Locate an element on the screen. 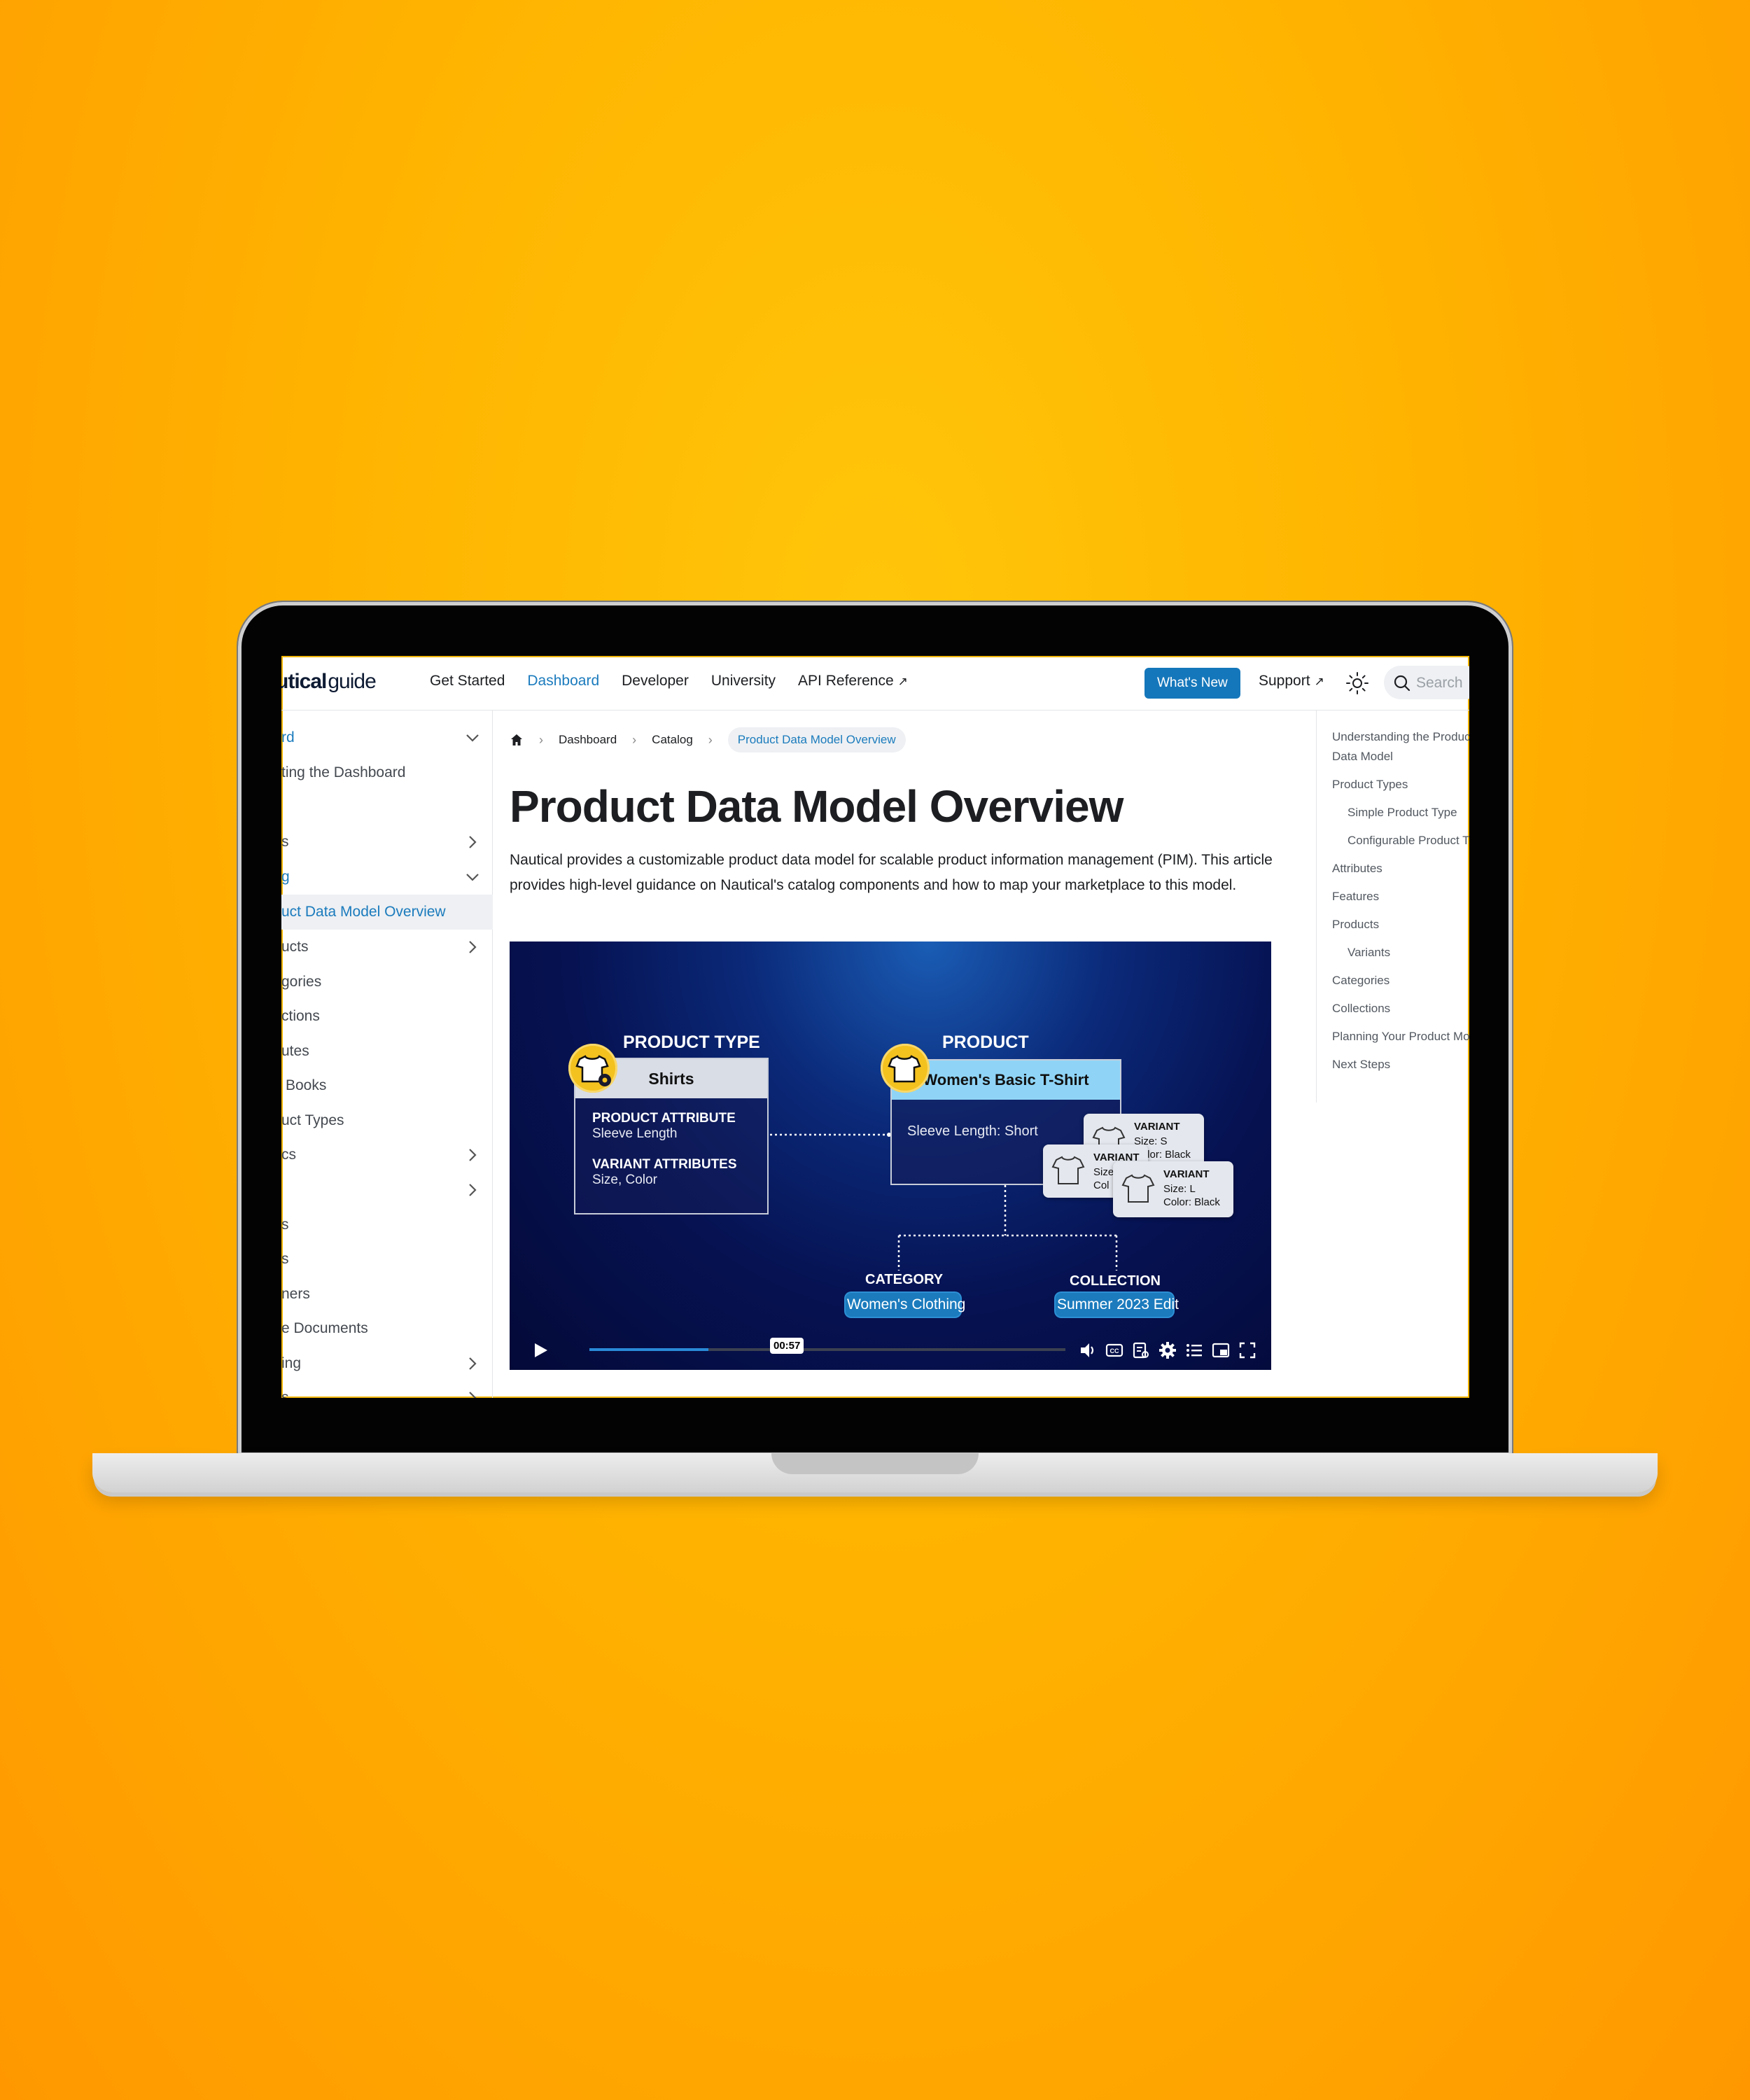 Image resolution: width=1750 pixels, height=2100 pixels. captions-icon: CC is located at coordinates (1114, 1350).